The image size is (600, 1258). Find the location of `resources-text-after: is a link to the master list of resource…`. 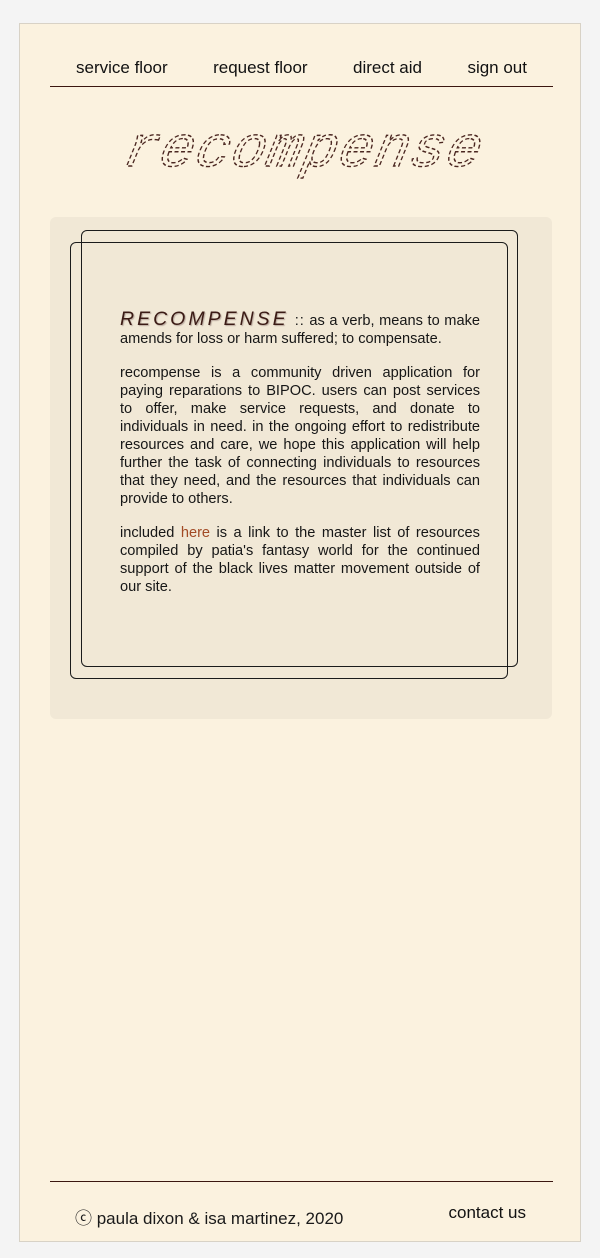

resources-text-after: is a link to the master list of resource… is located at coordinates (300, 560).